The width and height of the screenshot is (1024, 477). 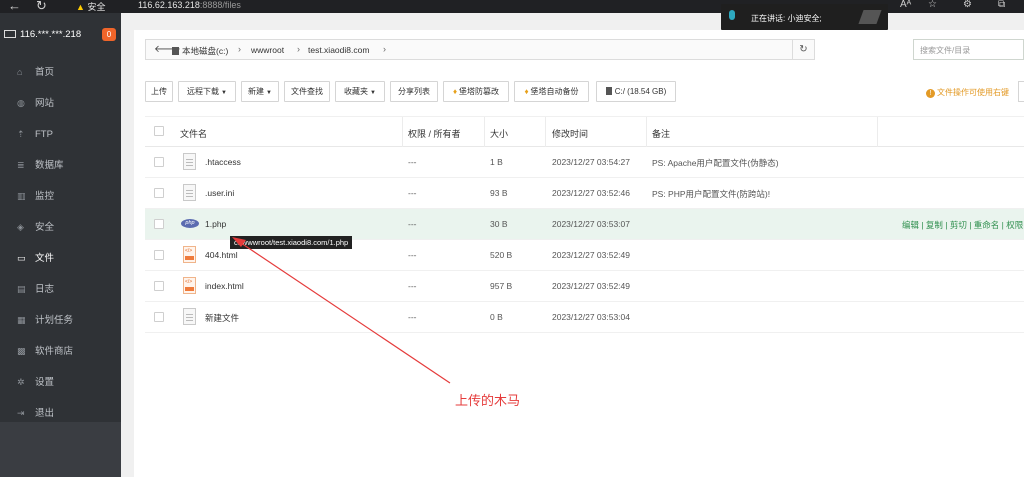 What do you see at coordinates (476, 91) in the screenshot?
I see `tamper-proof-button: ♦ 堡塔防篡改` at bounding box center [476, 91].